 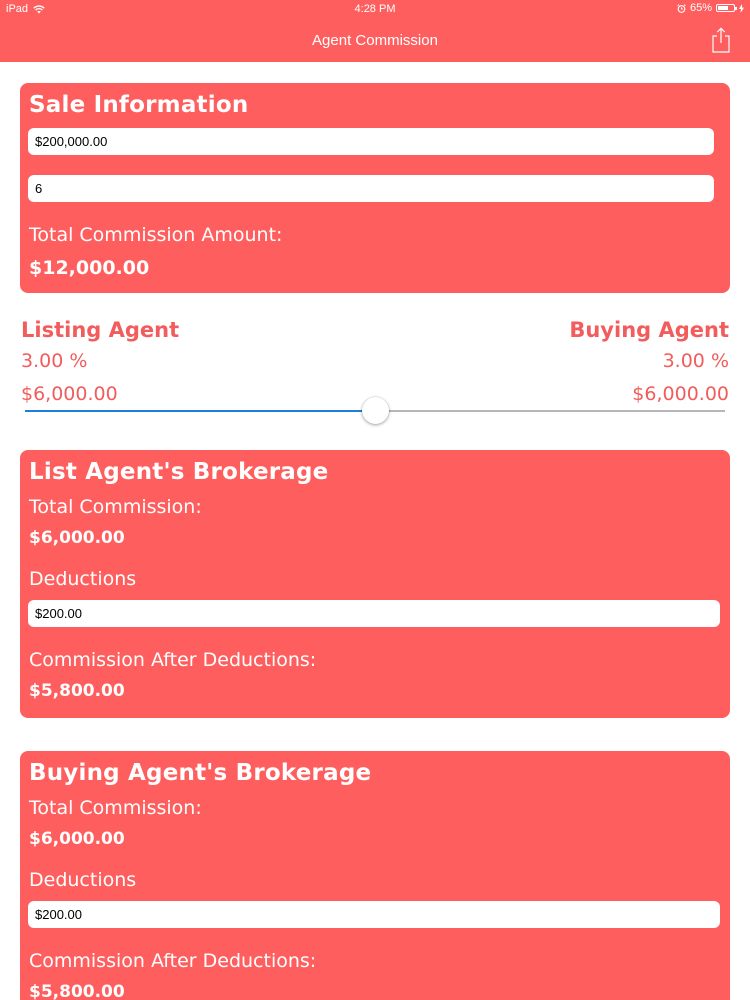 I want to click on battery-percent: 65%, so click(x=700, y=8).